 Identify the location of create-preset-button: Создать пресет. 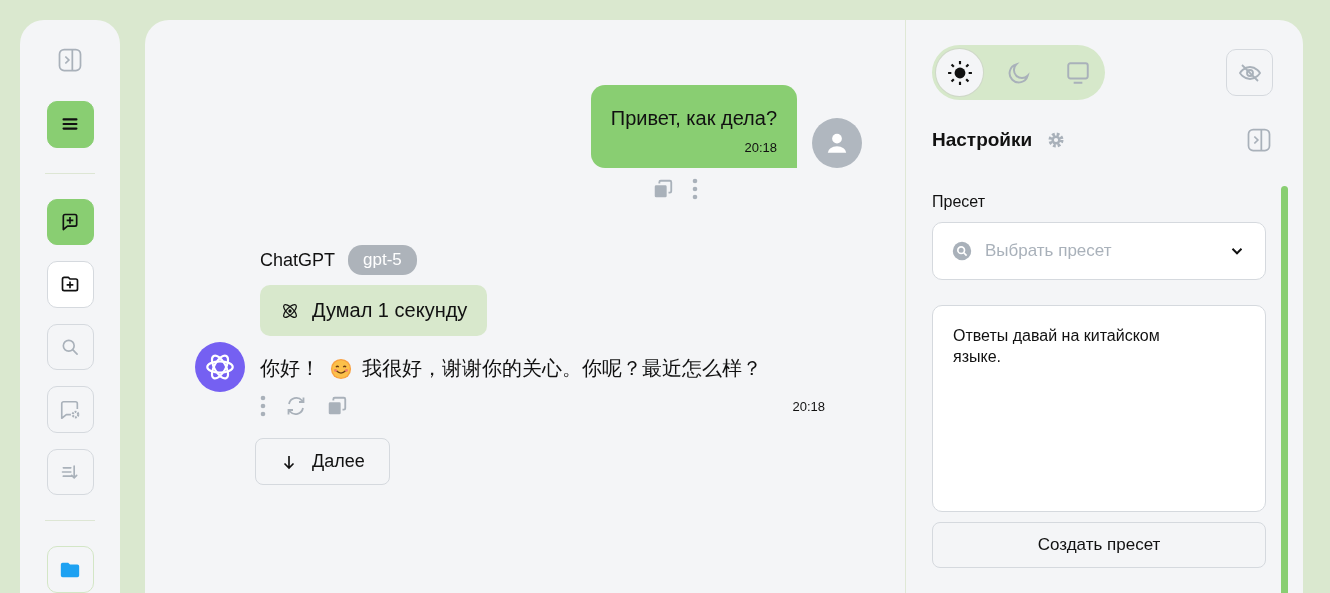
(1099, 545).